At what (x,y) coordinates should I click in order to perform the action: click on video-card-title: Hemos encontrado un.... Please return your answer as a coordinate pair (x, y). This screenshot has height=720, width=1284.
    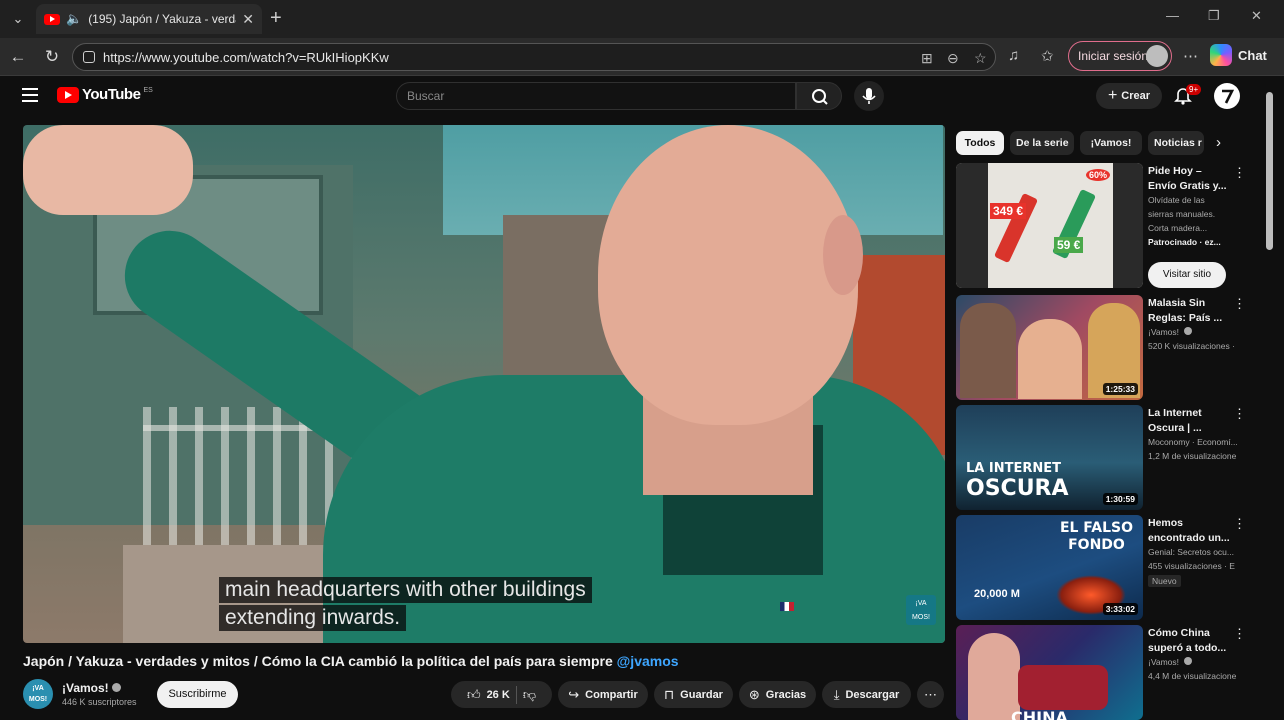
    Looking at the image, I should click on (1189, 531).